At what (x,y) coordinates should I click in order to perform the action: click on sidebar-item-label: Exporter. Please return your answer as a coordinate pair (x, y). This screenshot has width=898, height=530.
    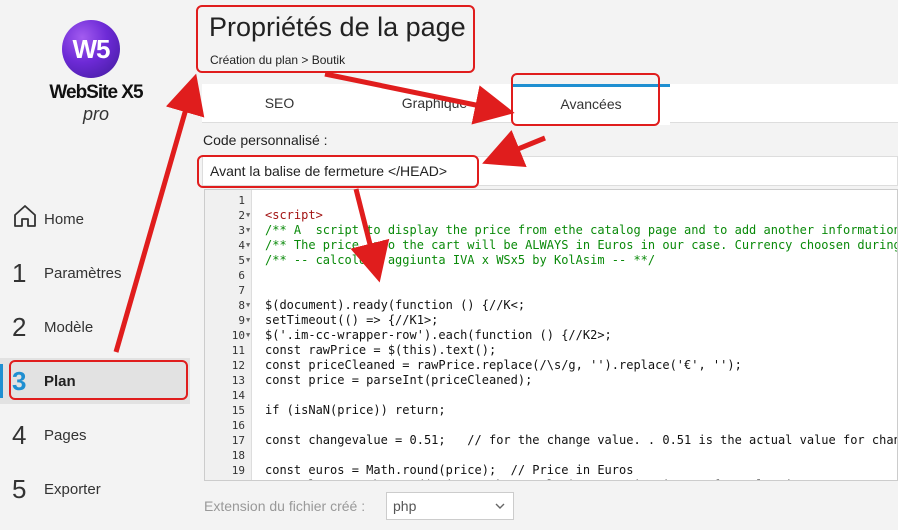
    Looking at the image, I should click on (72, 489).